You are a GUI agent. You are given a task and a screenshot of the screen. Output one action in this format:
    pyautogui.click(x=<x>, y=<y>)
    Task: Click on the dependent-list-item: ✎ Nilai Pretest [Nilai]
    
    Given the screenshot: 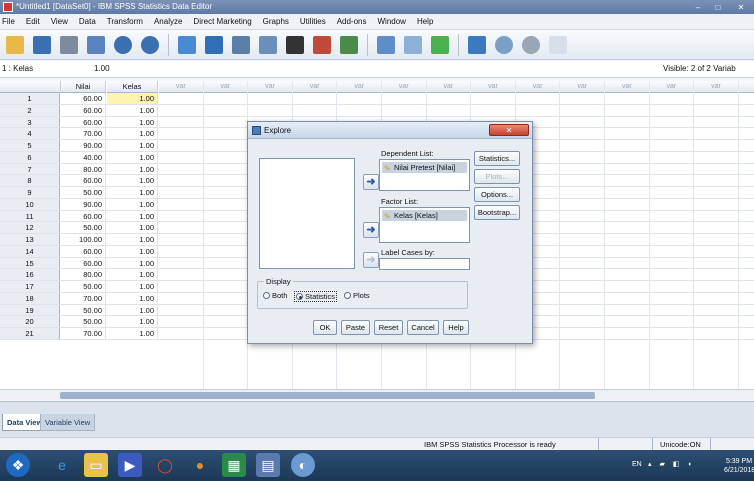 What is the action you would take?
    pyautogui.click(x=424, y=167)
    